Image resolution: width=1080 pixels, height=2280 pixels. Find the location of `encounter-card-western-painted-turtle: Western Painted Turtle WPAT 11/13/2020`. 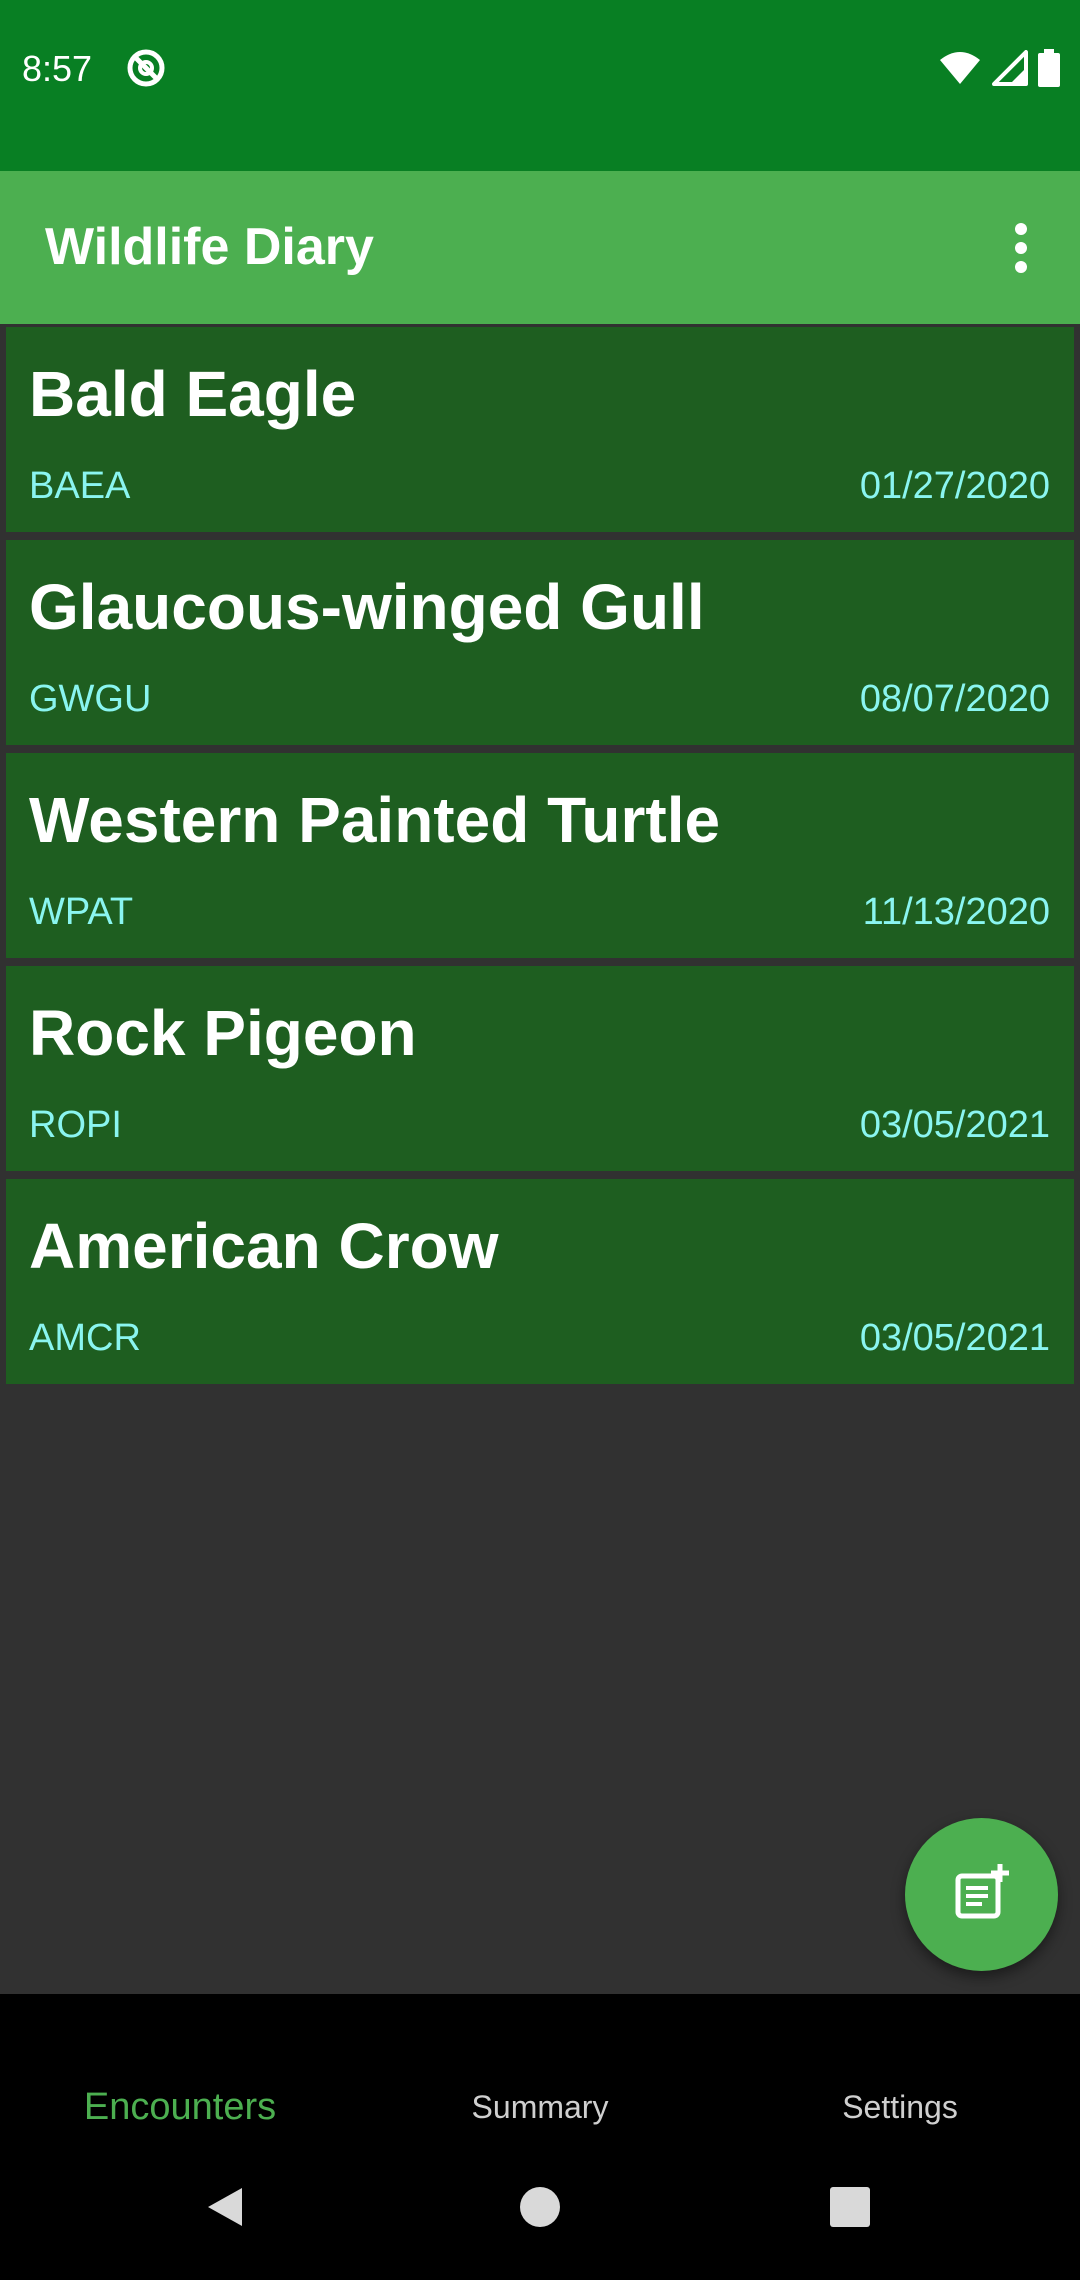

encounter-card-western-painted-turtle: Western Painted Turtle WPAT 11/13/2020 is located at coordinates (540, 855).